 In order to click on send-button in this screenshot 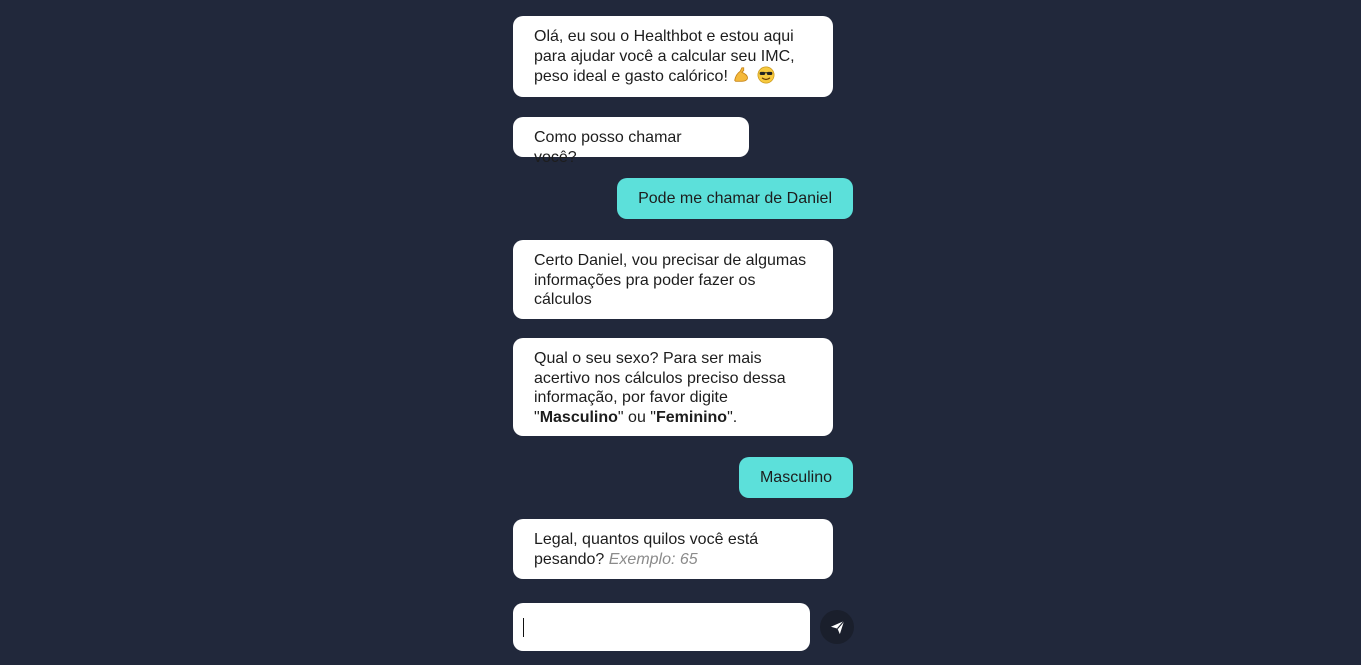, I will do `click(837, 627)`.